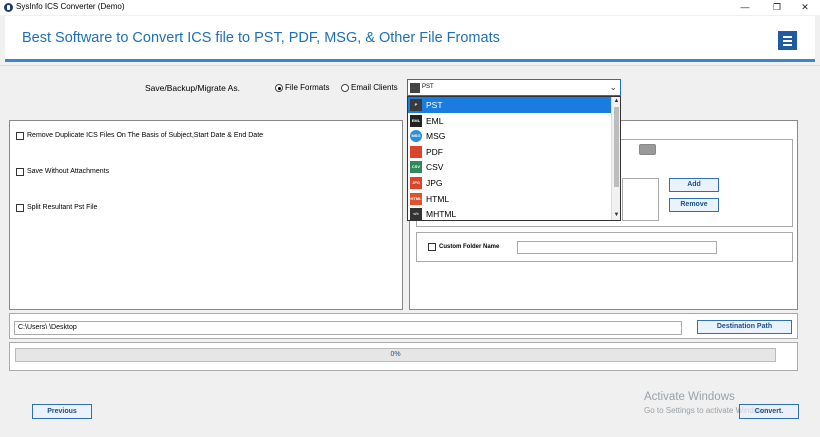 Image resolution: width=820 pixels, height=437 pixels. Describe the element at coordinates (777, 7) in the screenshot. I see `maximize-button: ❐` at that location.